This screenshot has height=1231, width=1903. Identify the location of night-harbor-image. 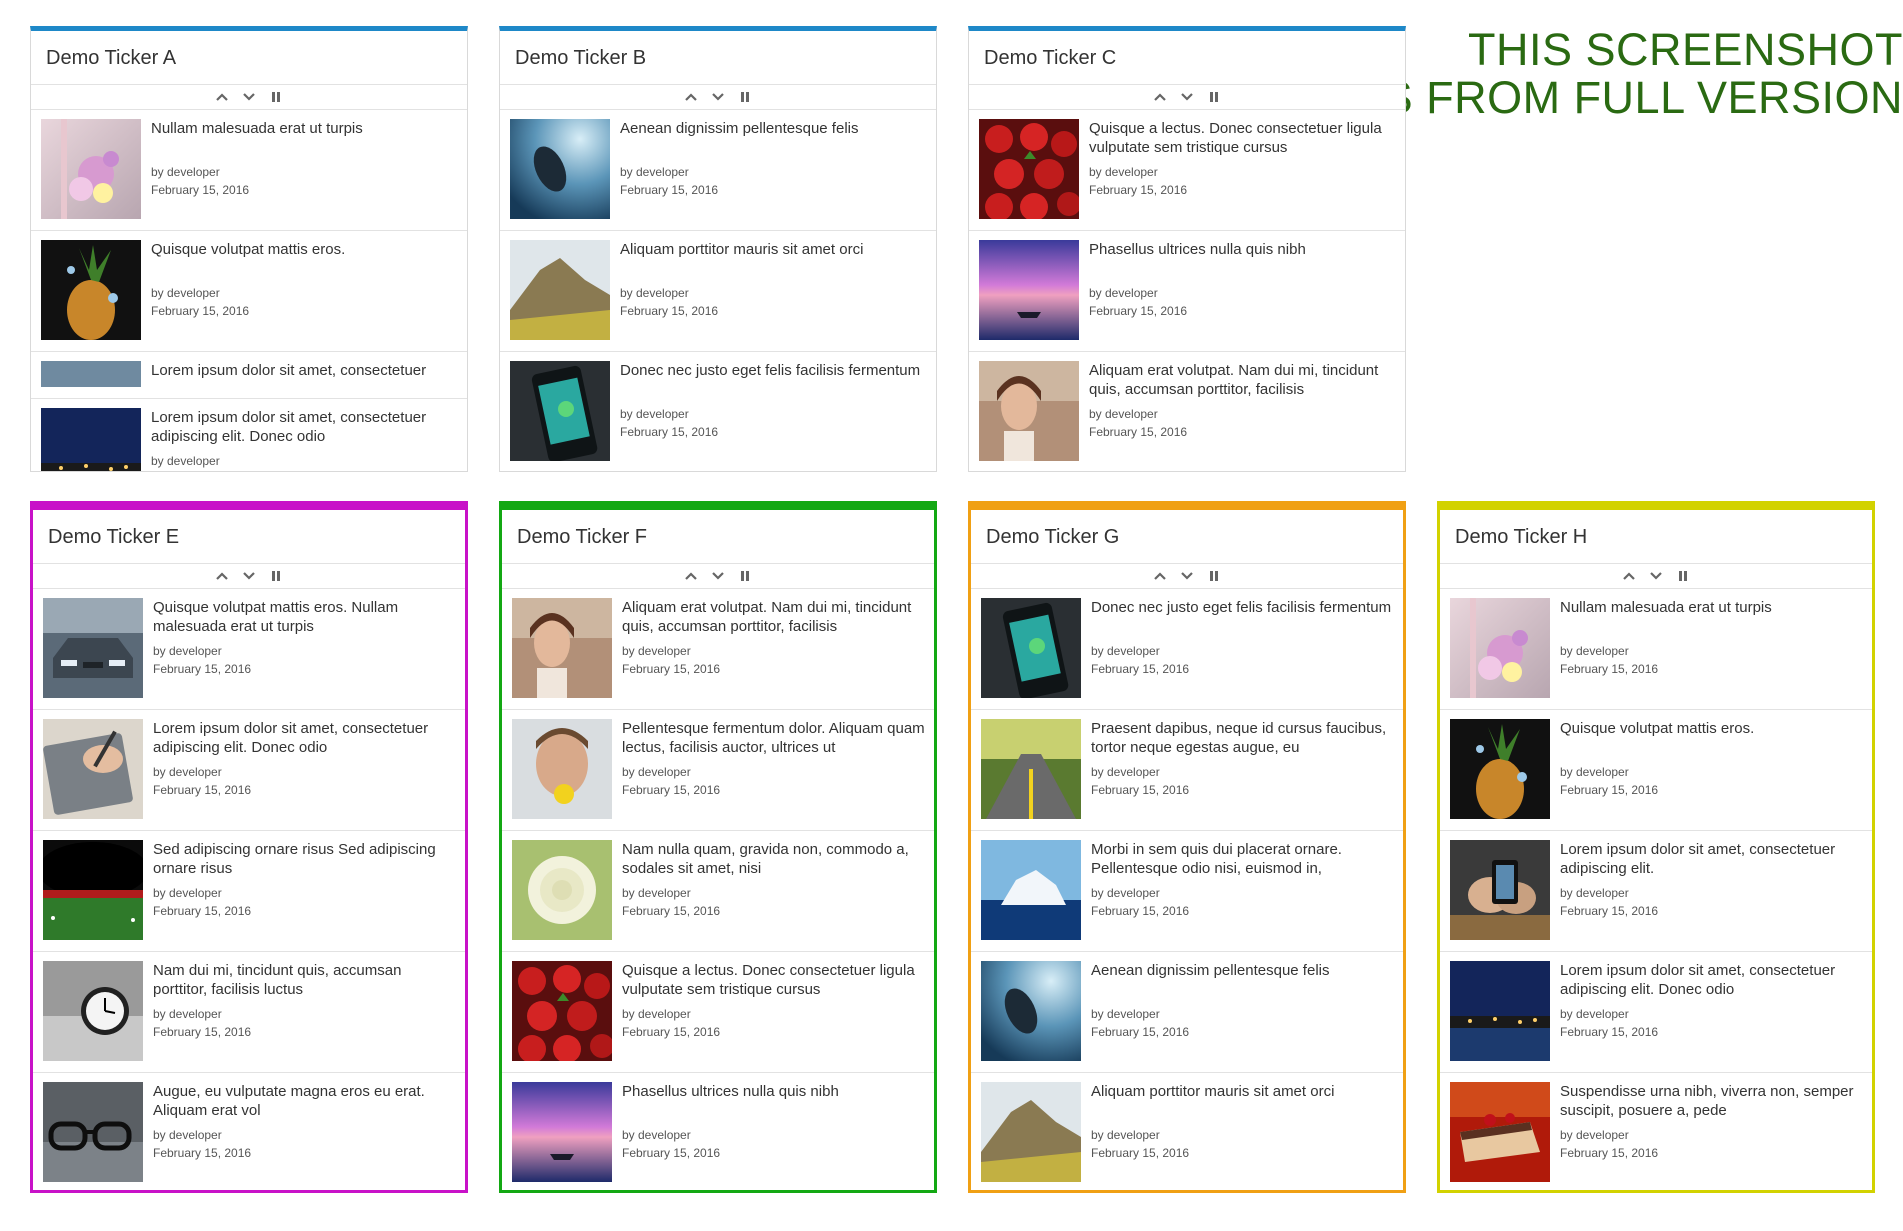
(1500, 1011).